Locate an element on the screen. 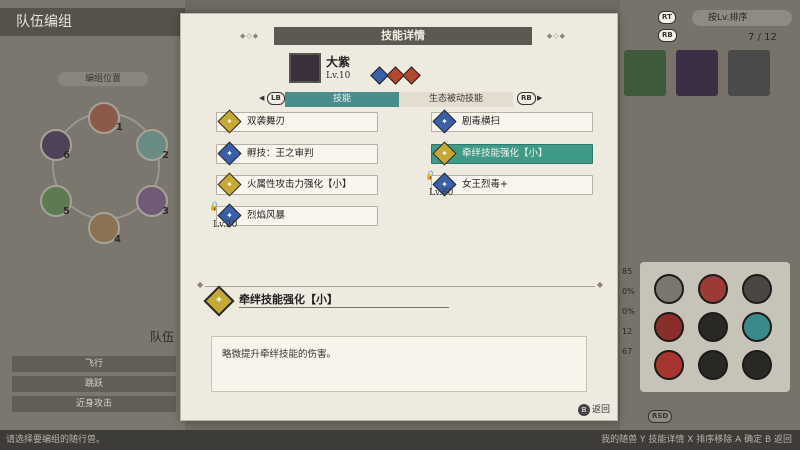  monster-level: Lv.10 is located at coordinates (338, 76).